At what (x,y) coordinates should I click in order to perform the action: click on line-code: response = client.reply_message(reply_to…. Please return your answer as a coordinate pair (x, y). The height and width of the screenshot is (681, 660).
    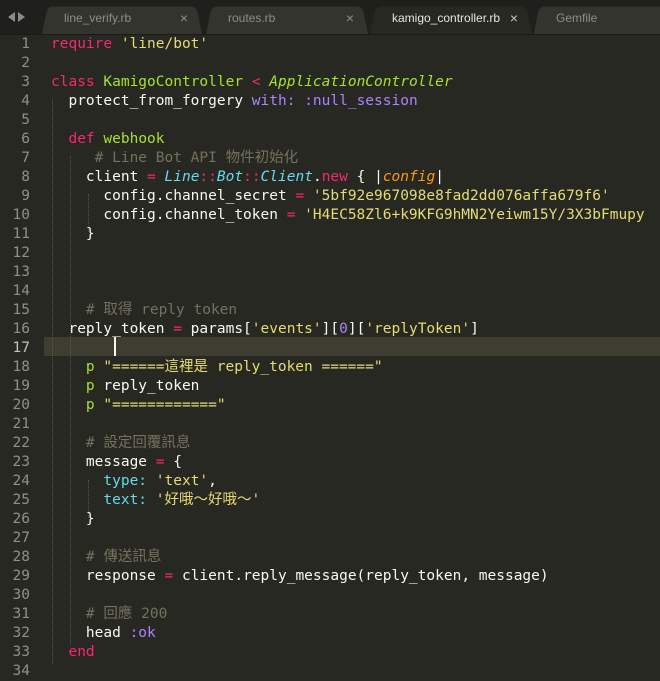
    Looking at the image, I should click on (300, 576).